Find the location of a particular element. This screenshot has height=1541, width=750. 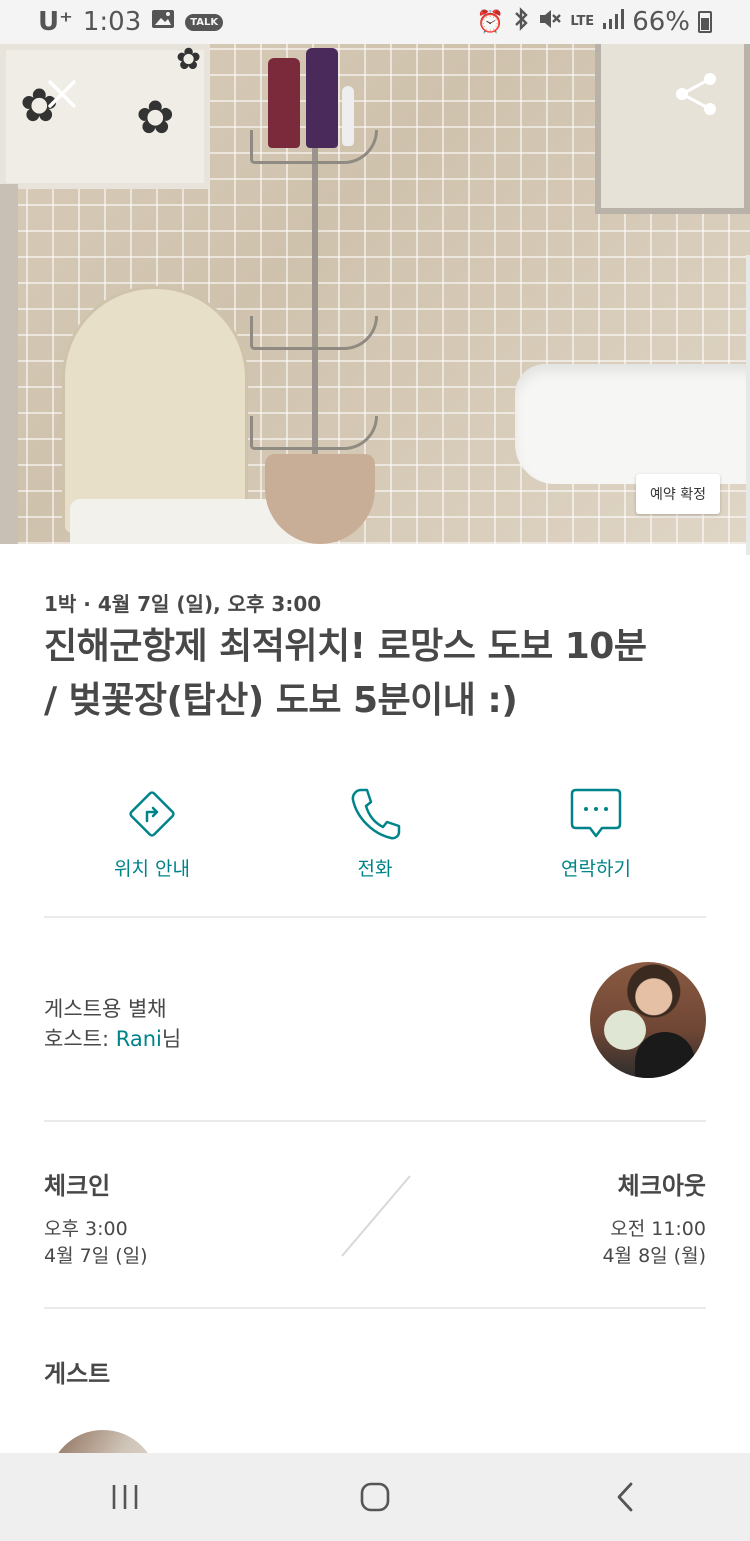

directions-button: 위치 안내 is located at coordinates (152, 833).